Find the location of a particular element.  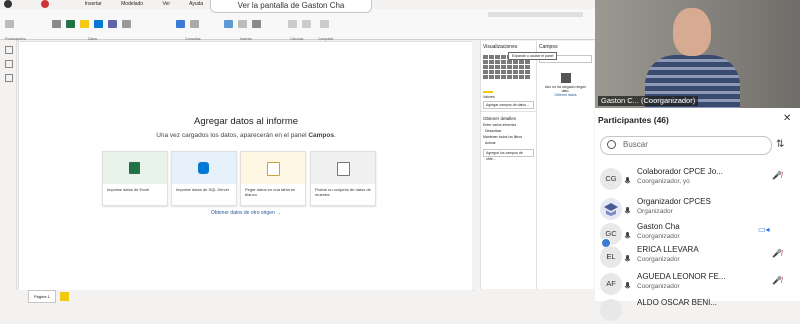

transform-data-icon is located at coordinates (180, 24).